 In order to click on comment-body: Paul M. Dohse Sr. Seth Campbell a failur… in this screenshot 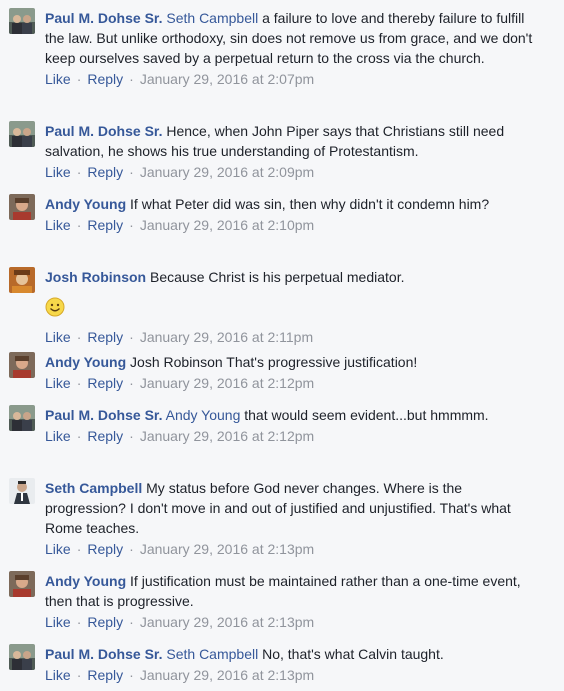, I will do `click(294, 48)`.